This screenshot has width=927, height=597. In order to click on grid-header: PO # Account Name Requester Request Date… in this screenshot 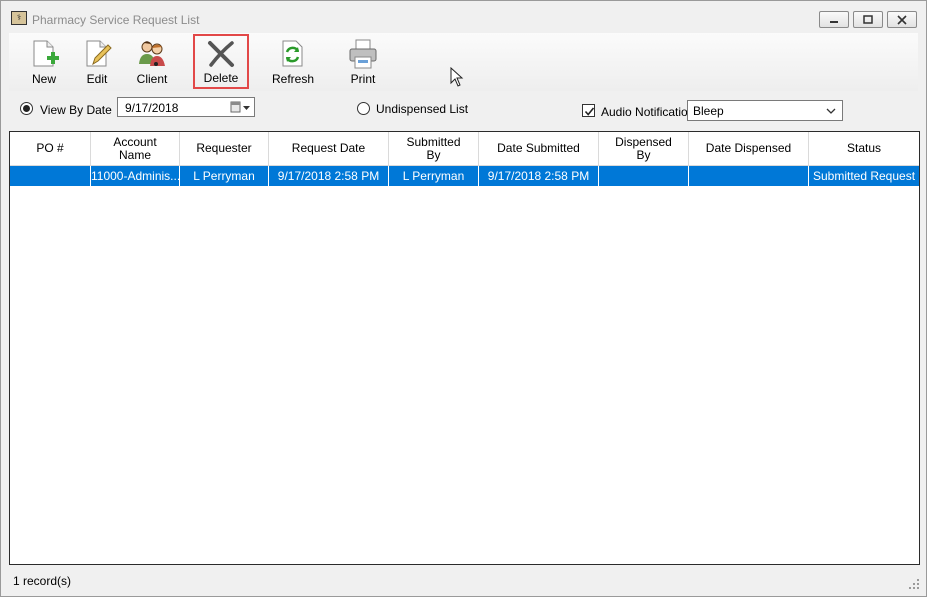, I will do `click(464, 149)`.